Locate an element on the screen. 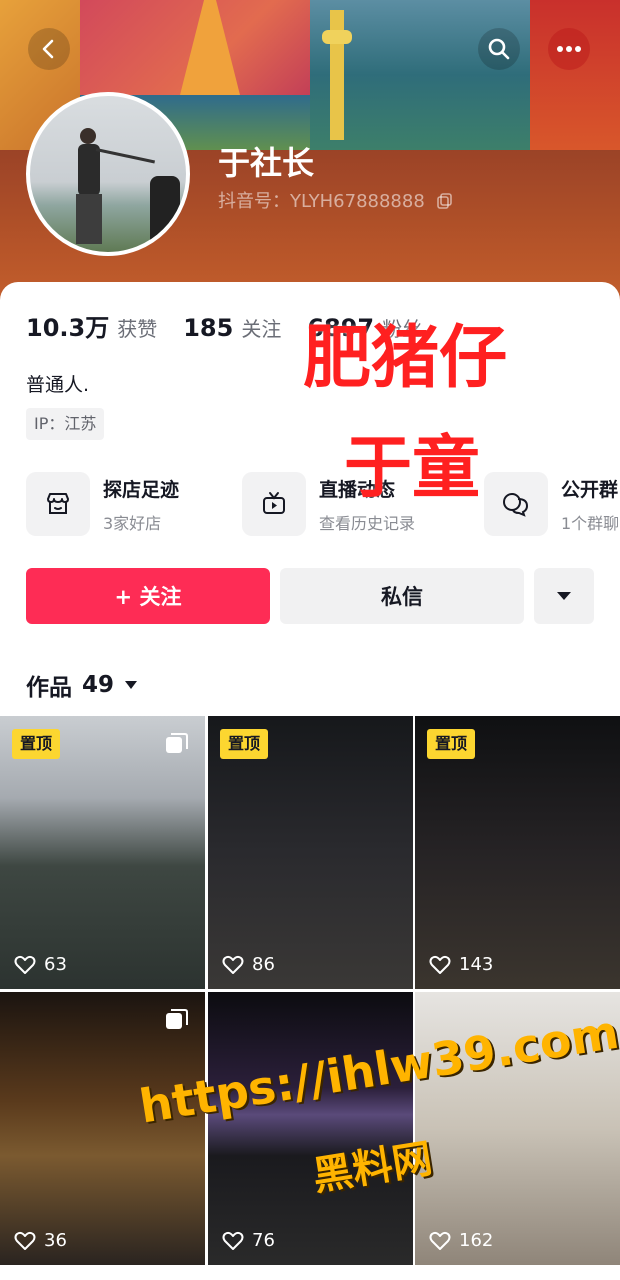 This screenshot has height=1280, width=620. avatar-golf-club is located at coordinates (125, 156).